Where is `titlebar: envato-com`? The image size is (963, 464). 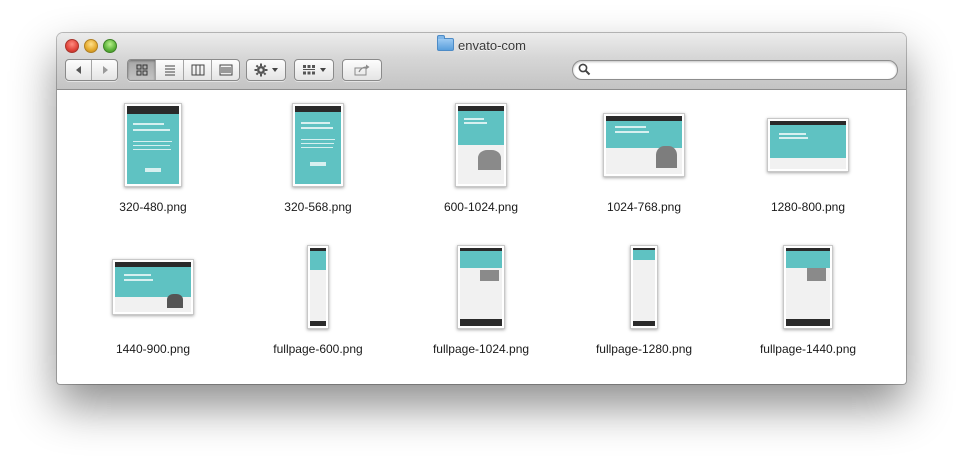 titlebar: envato-com is located at coordinates (481, 61).